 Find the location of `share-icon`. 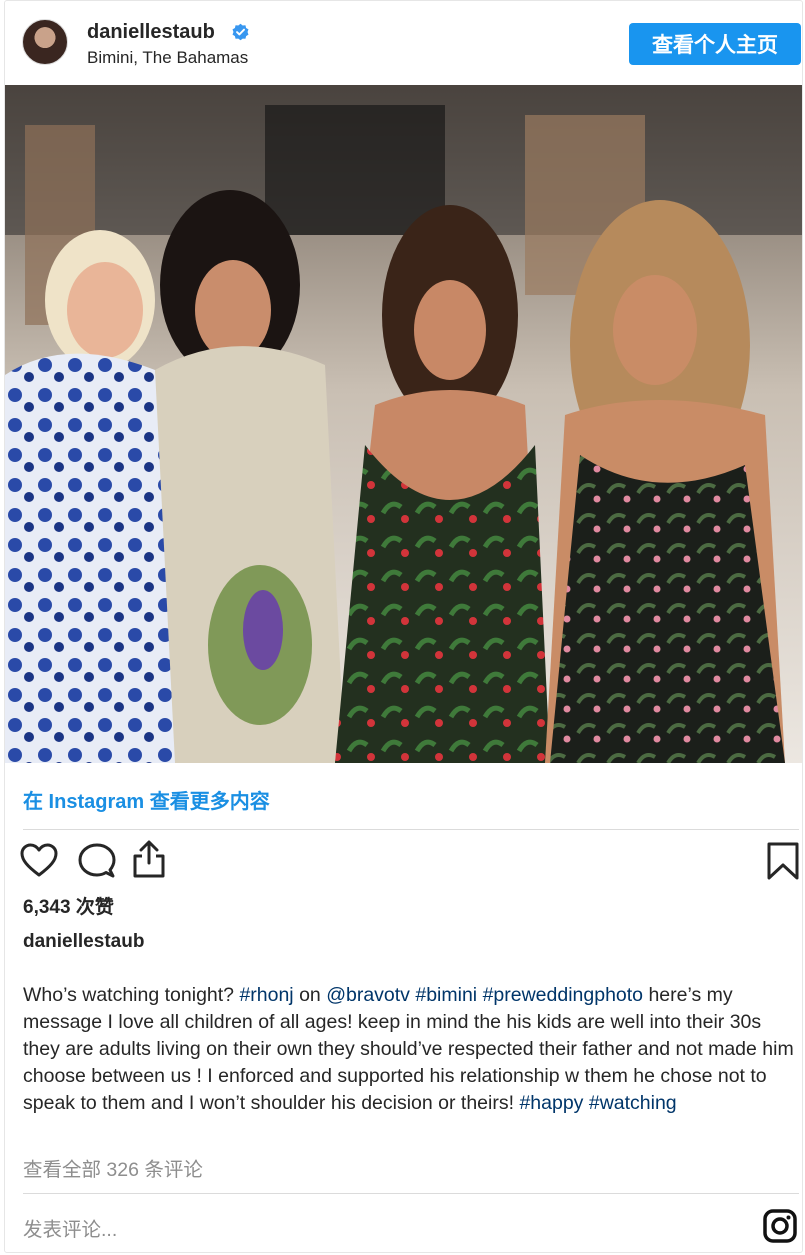

share-icon is located at coordinates (149, 859).